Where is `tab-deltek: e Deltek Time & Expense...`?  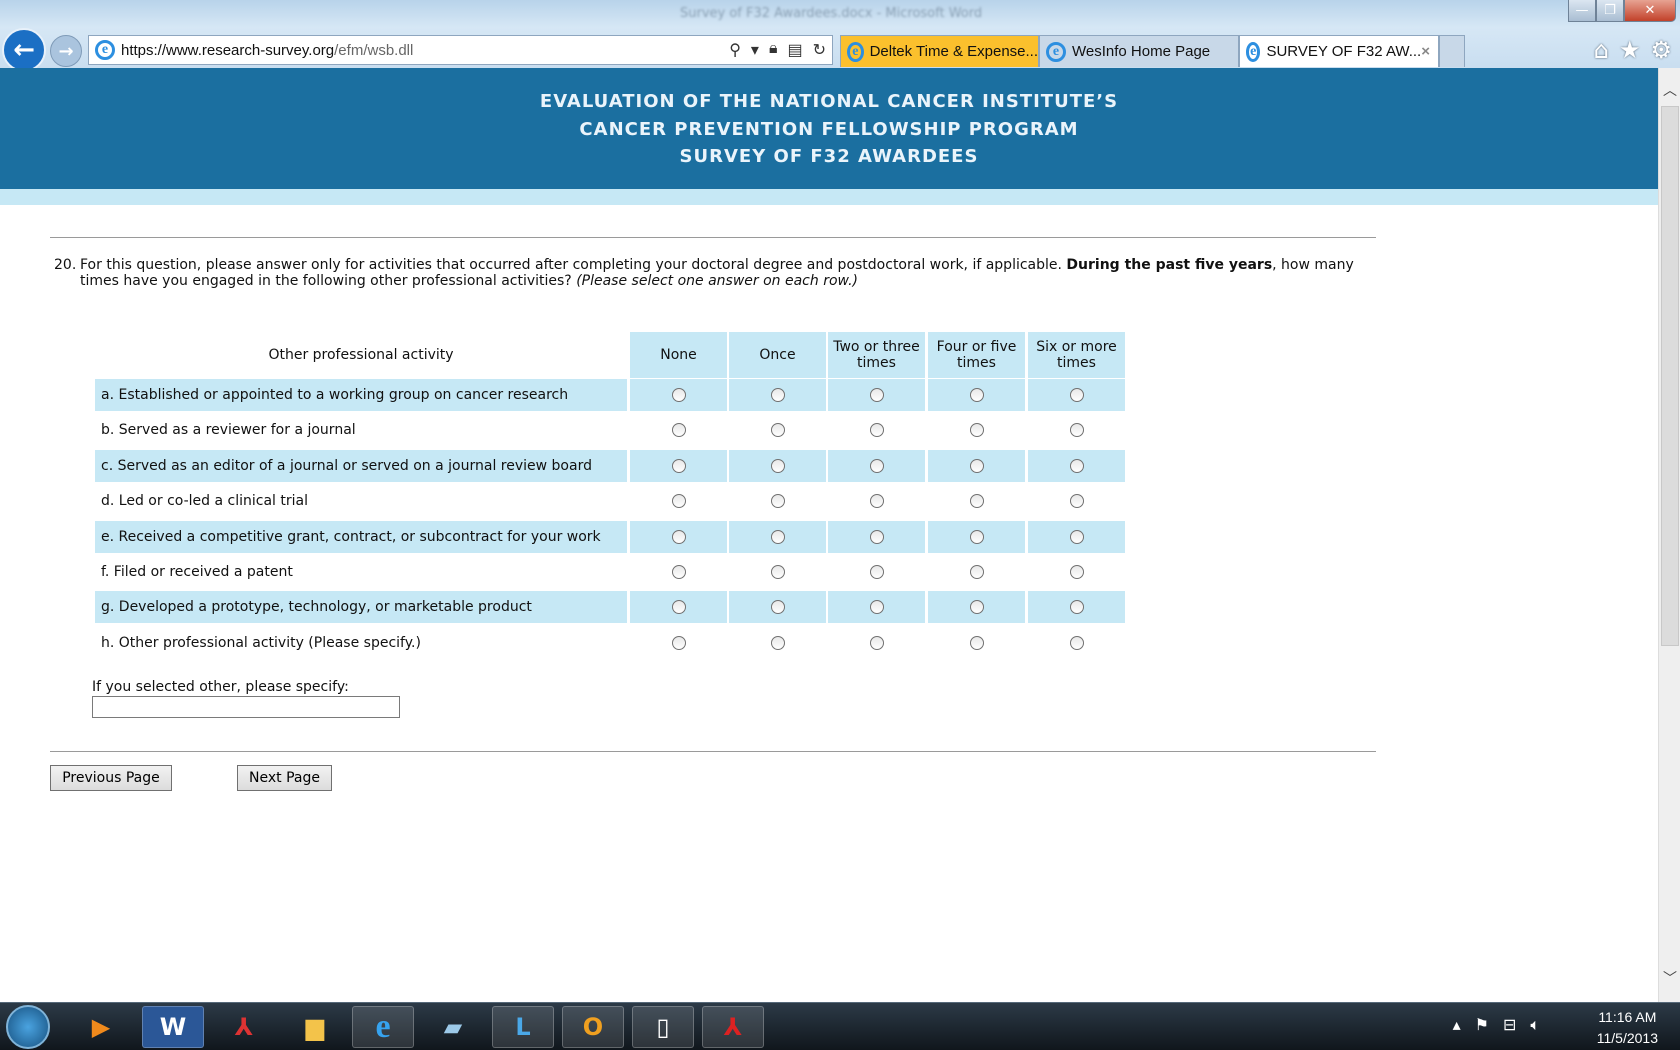
tab-deltek: e Deltek Time & Expense... is located at coordinates (939, 51).